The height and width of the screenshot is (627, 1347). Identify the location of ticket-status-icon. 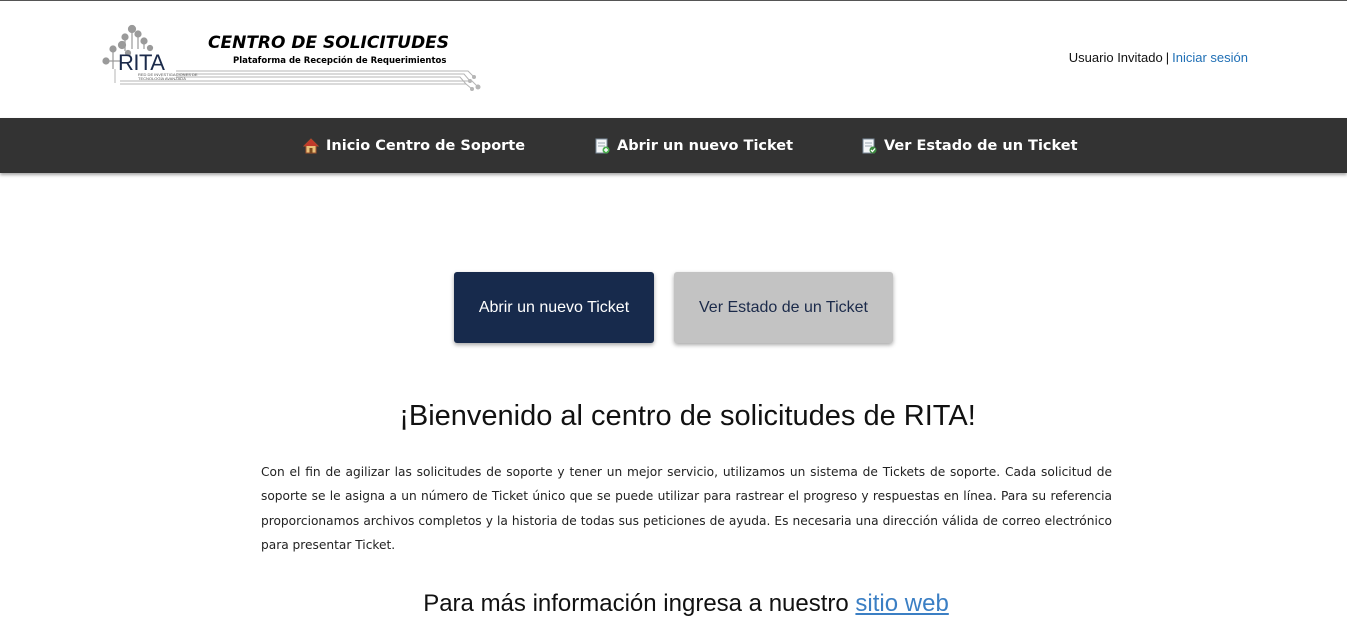
(869, 146).